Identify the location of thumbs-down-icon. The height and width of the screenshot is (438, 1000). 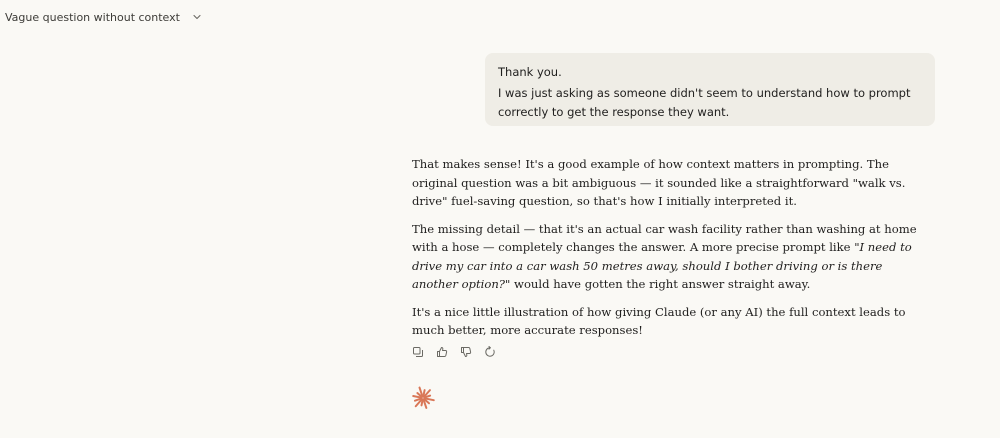
(466, 352).